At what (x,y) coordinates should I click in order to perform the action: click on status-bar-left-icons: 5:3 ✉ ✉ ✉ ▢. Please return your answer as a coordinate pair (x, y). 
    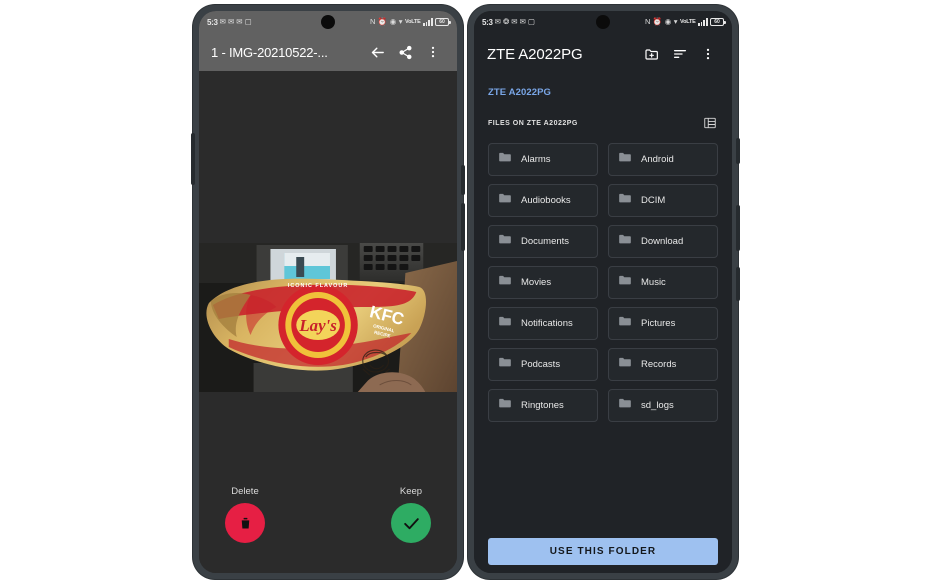
    Looking at the image, I should click on (229, 22).